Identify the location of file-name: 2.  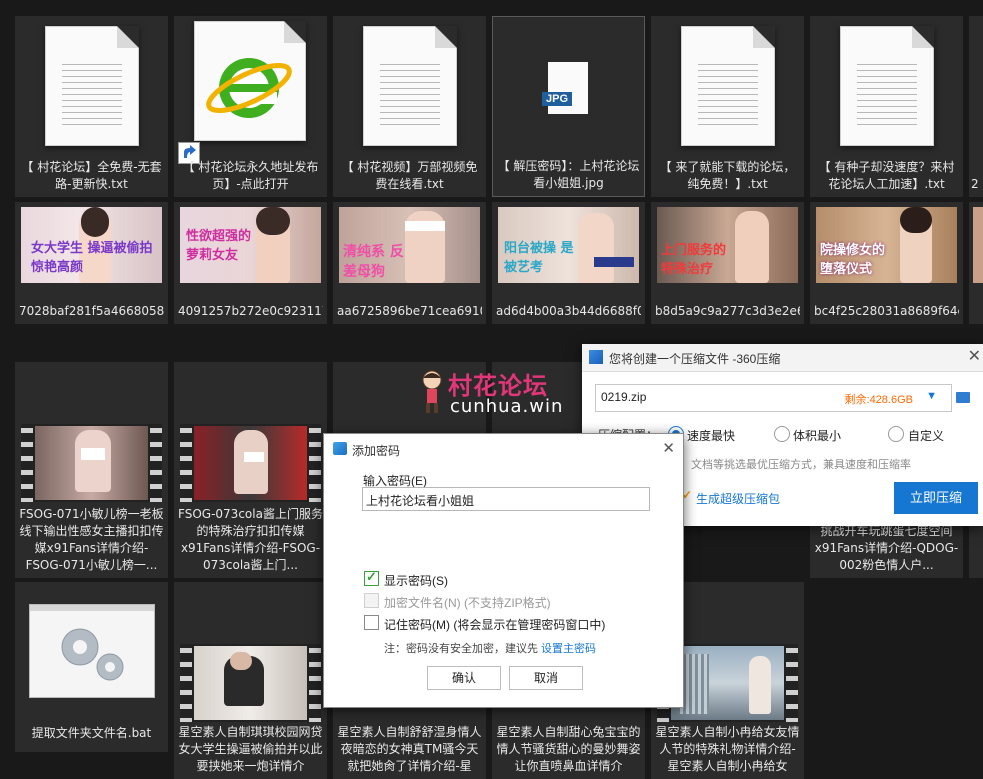
(975, 184).